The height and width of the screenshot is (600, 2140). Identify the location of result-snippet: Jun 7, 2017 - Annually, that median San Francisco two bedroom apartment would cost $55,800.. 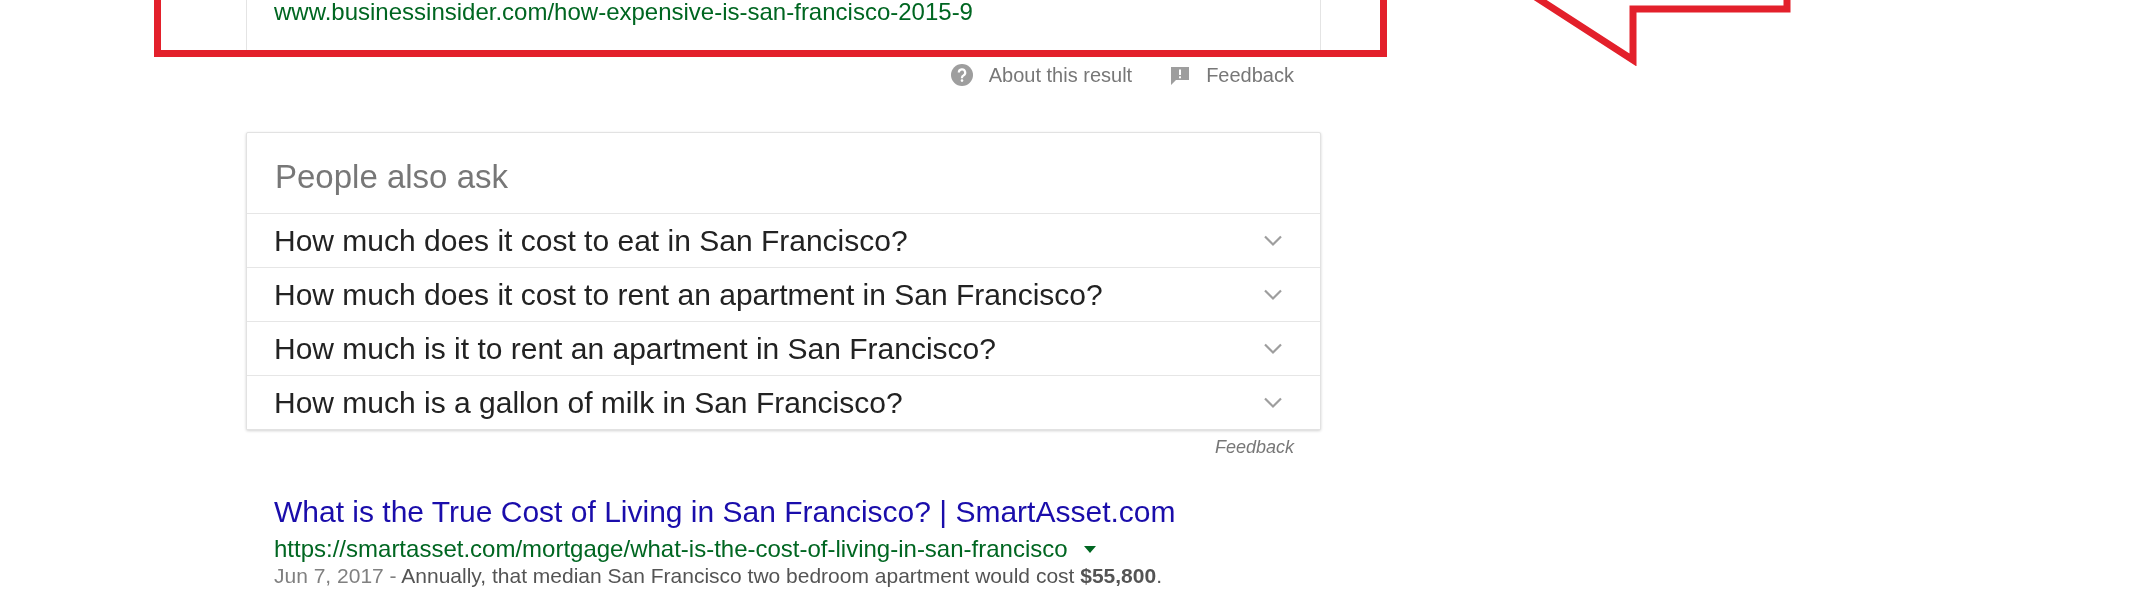
(718, 576).